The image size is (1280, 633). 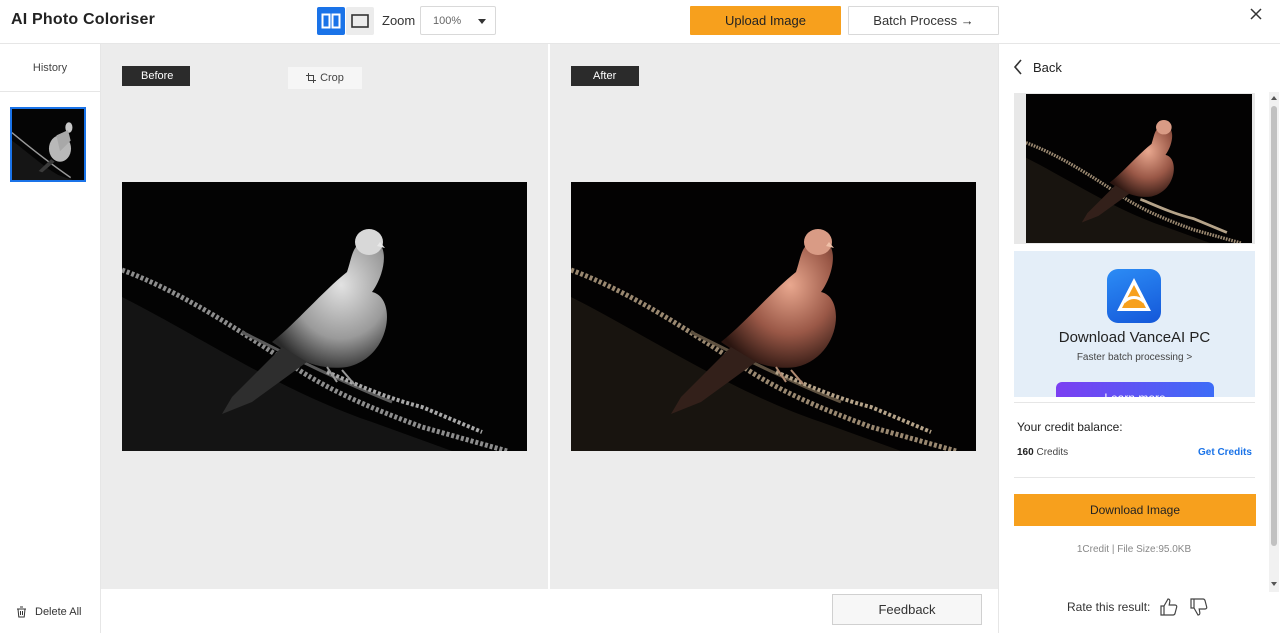 I want to click on rate-result: Rate this result:, so click(x=1138, y=607).